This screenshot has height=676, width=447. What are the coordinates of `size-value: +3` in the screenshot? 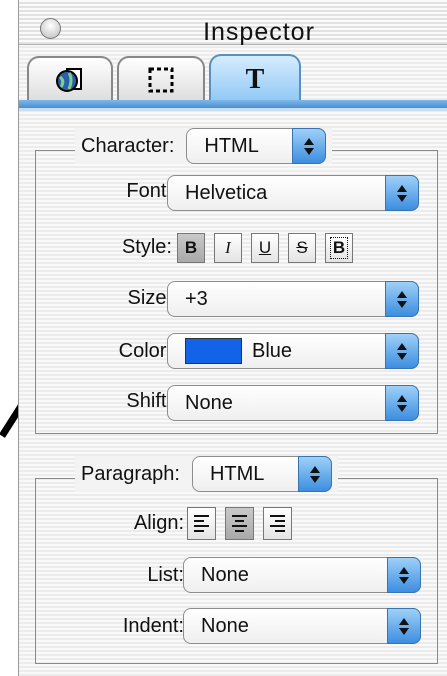 It's located at (196, 298).